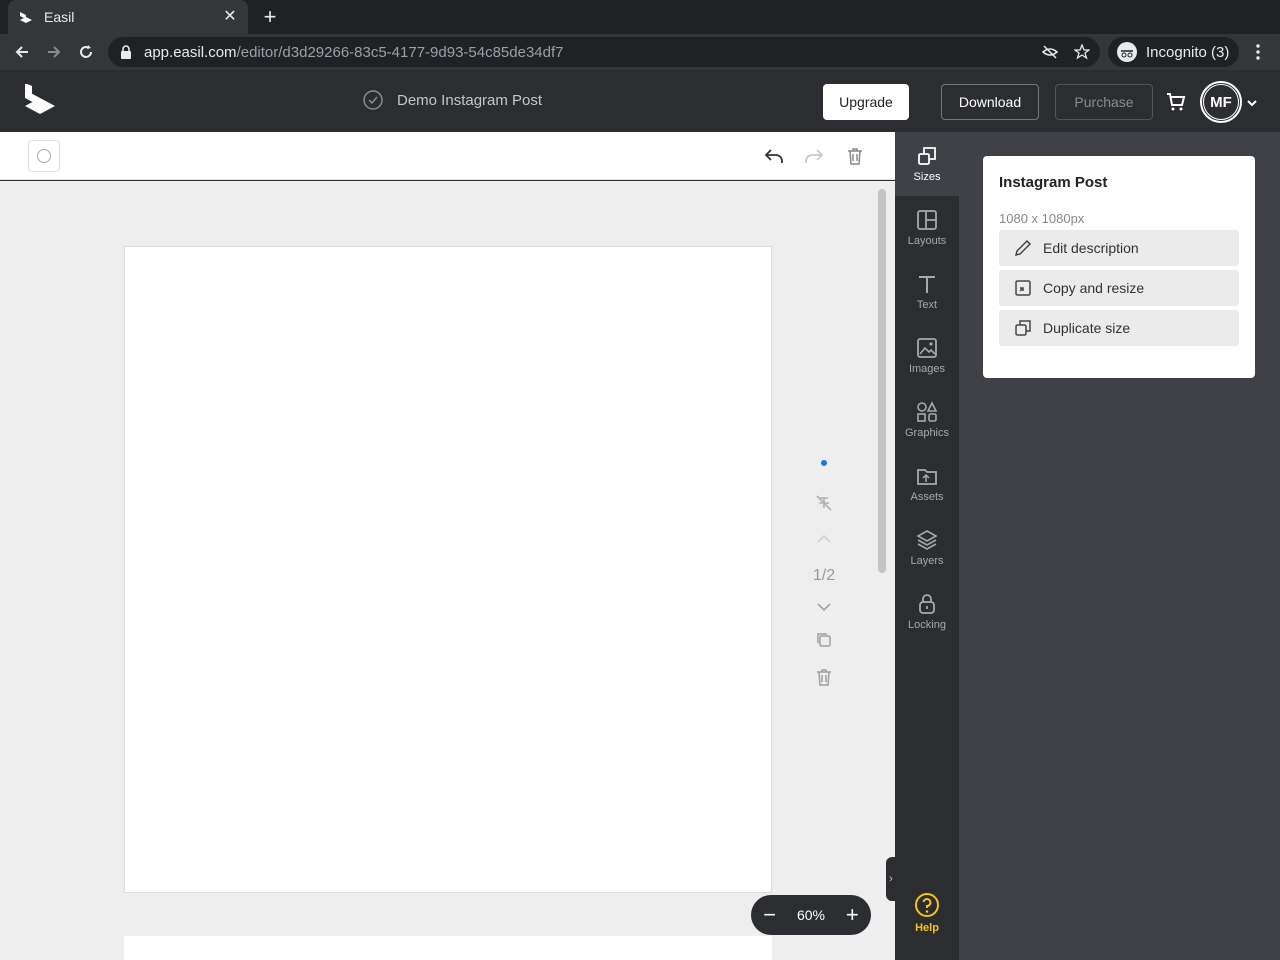  Describe the element at coordinates (128, 17) in the screenshot. I see `browser-tab: Easil ✕` at that location.